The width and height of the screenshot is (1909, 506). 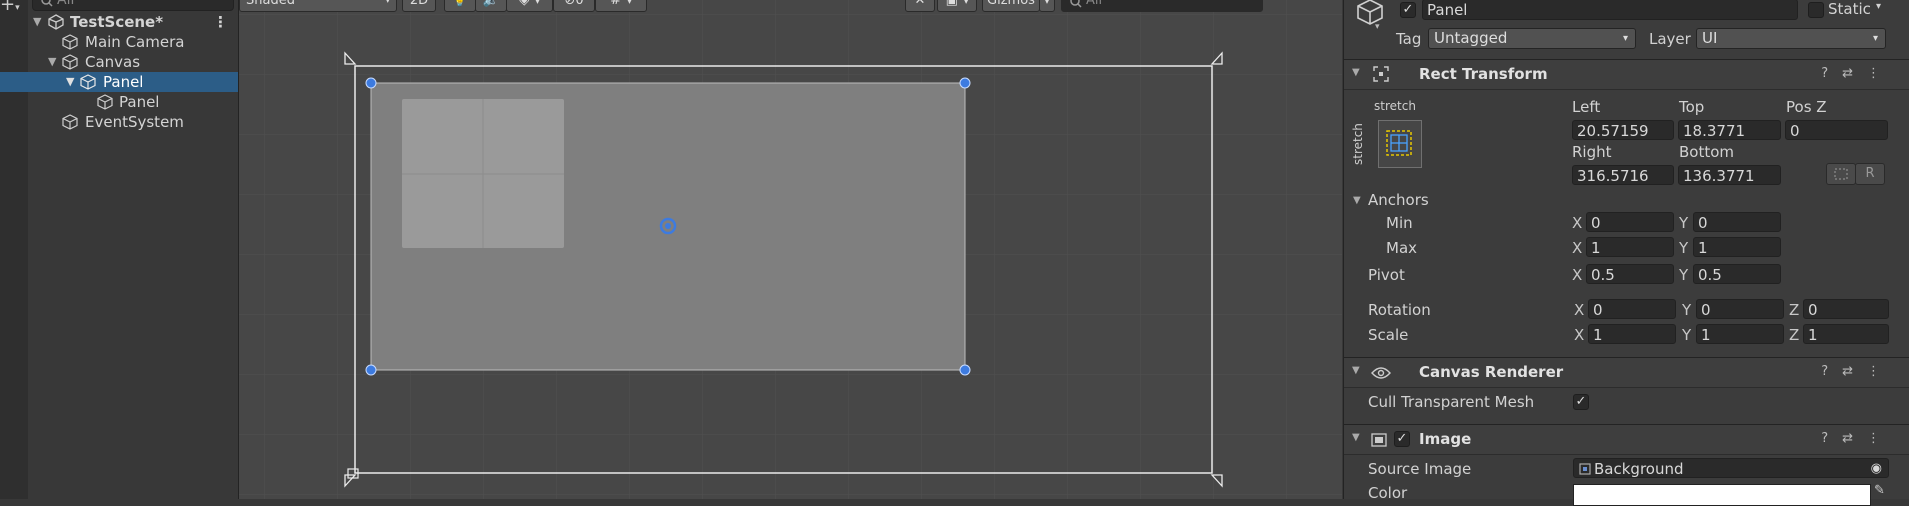 I want to click on hierarchy-item-main-camera: Main Camera, so click(x=119, y=42).